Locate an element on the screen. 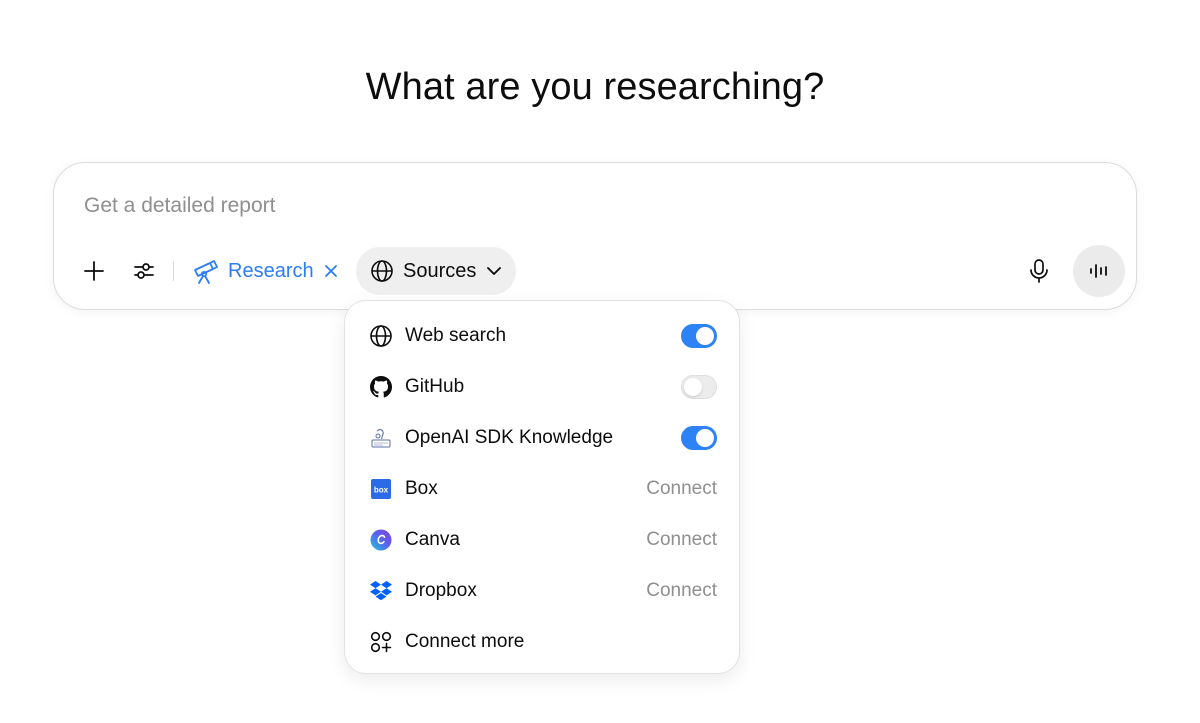  apps-plus-icon is located at coordinates (381, 642).